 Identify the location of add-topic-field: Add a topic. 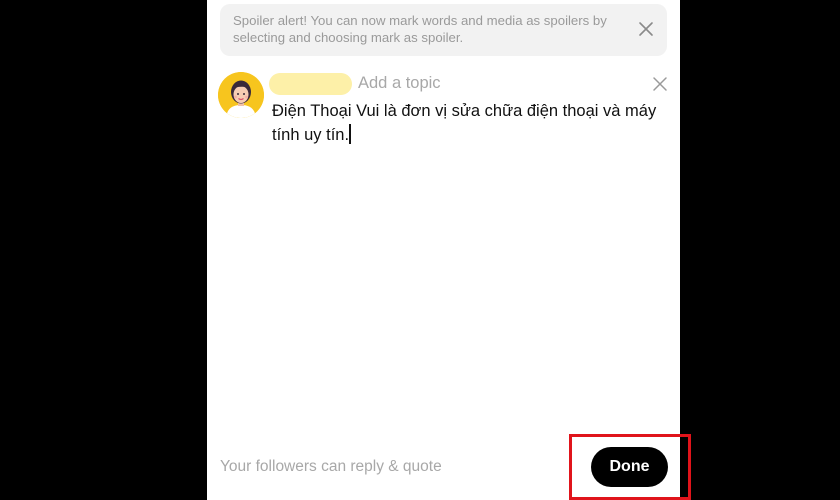
(399, 83).